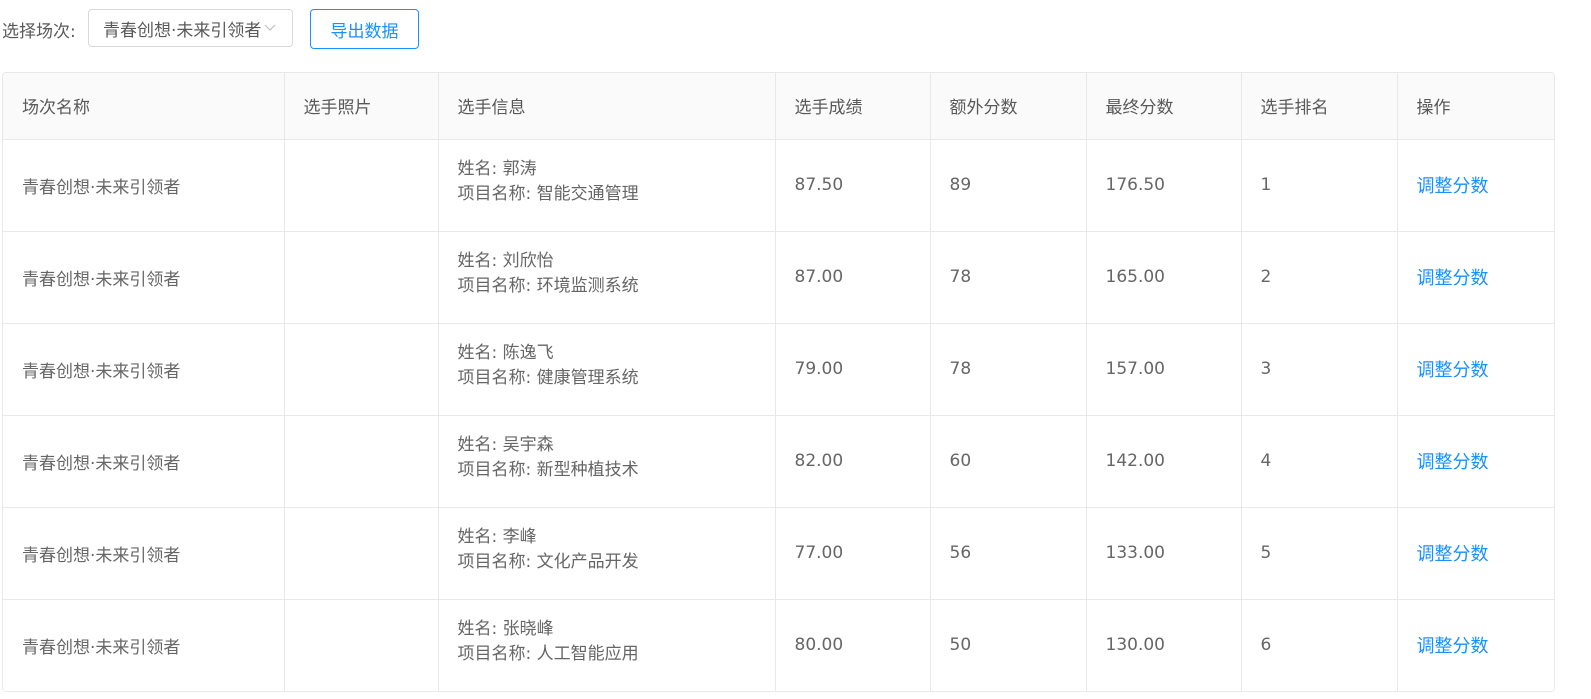  I want to click on header-photo: 选手照片, so click(361, 106).